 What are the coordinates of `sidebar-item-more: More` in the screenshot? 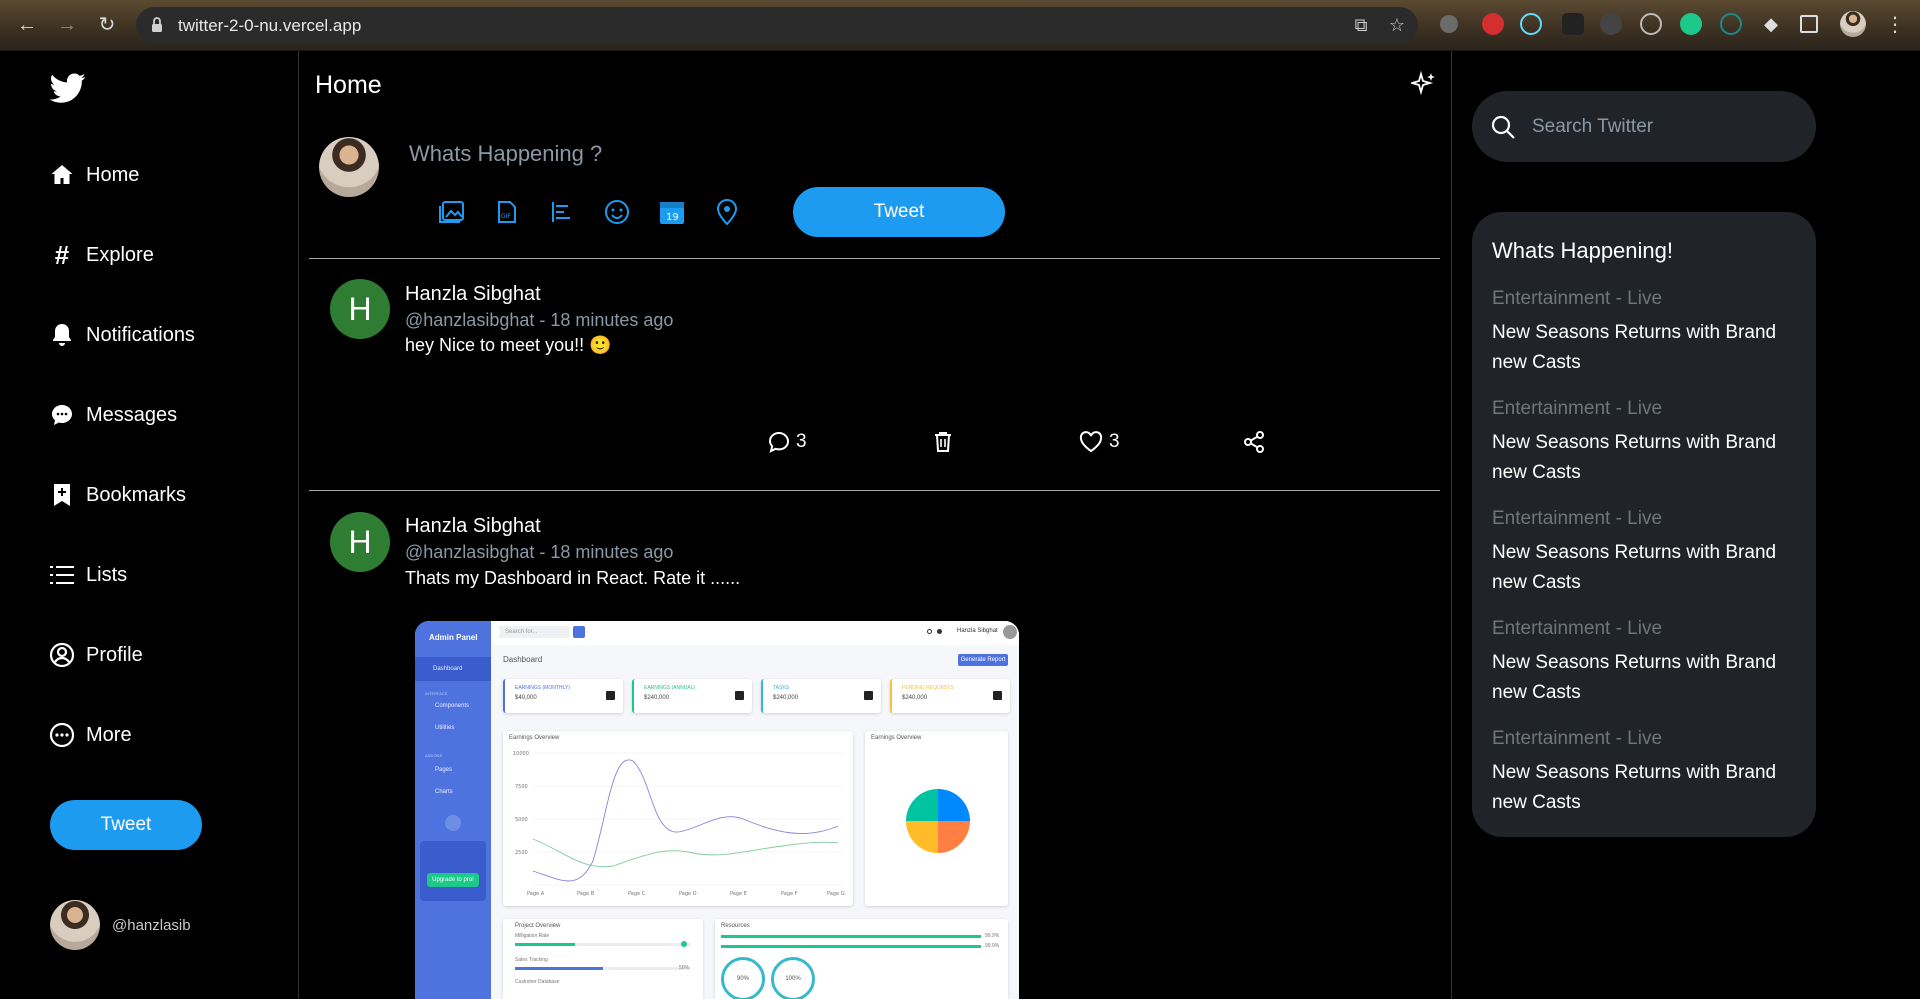 It's located at (90, 735).